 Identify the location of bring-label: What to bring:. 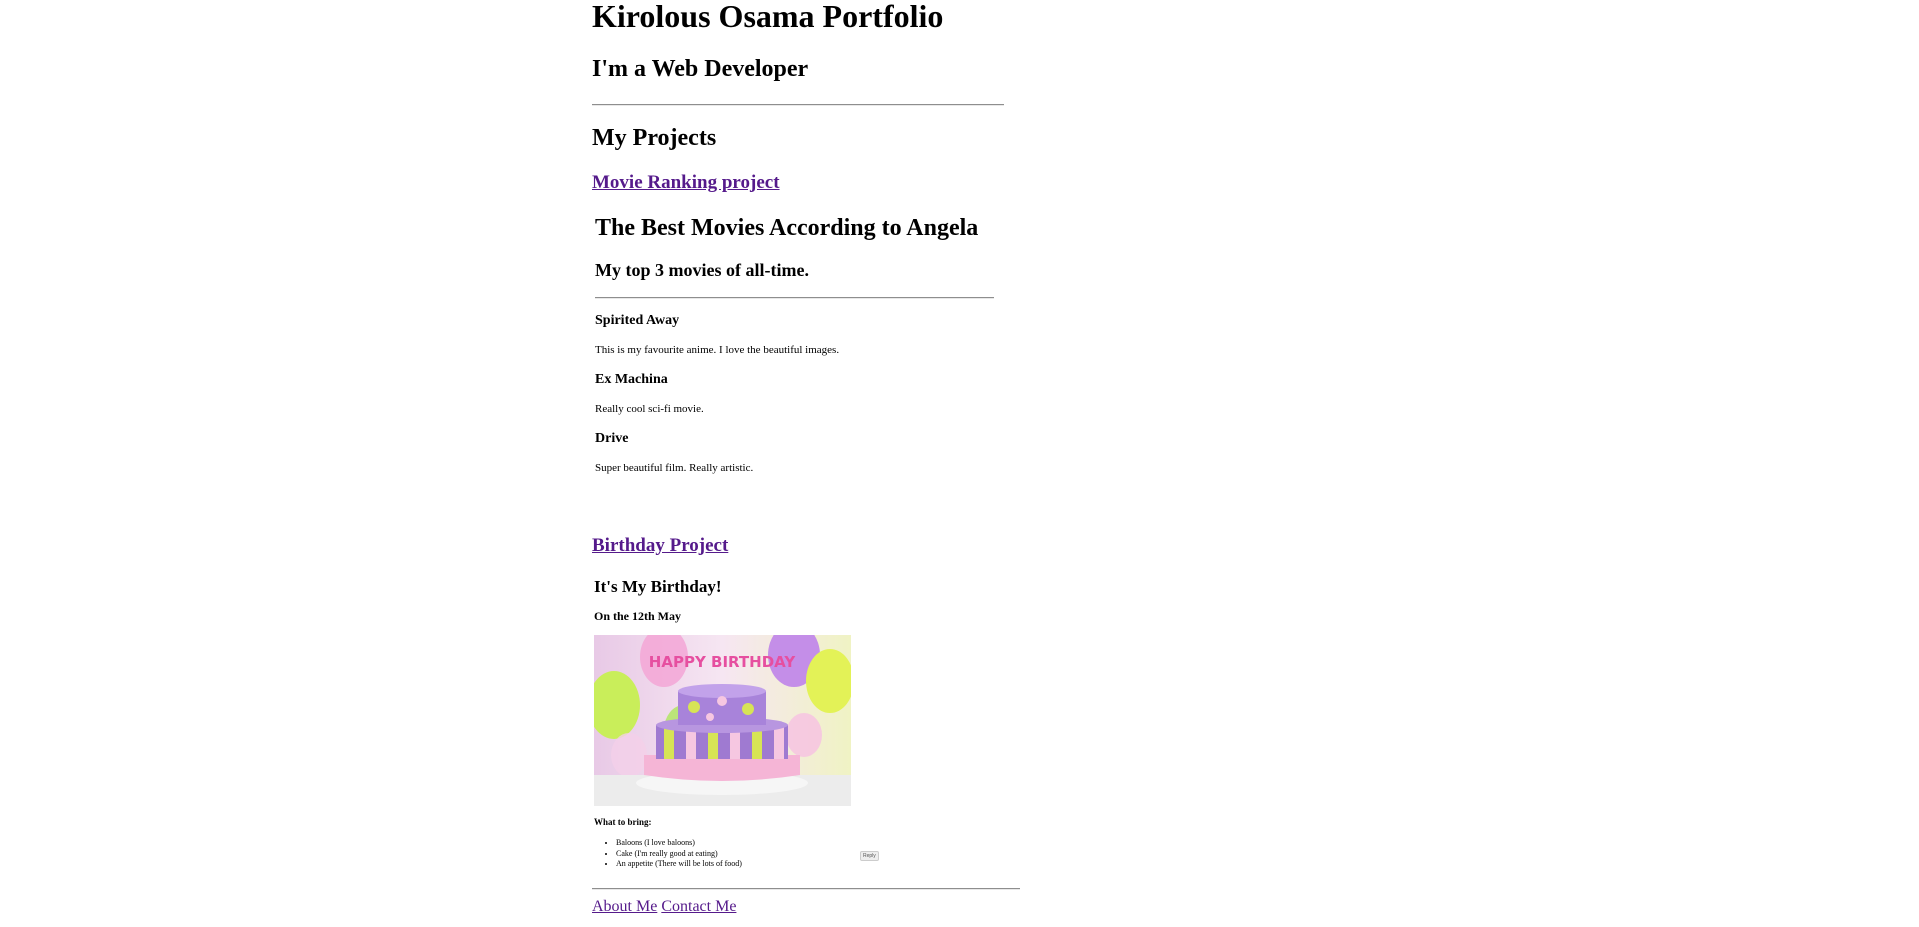
(623, 822).